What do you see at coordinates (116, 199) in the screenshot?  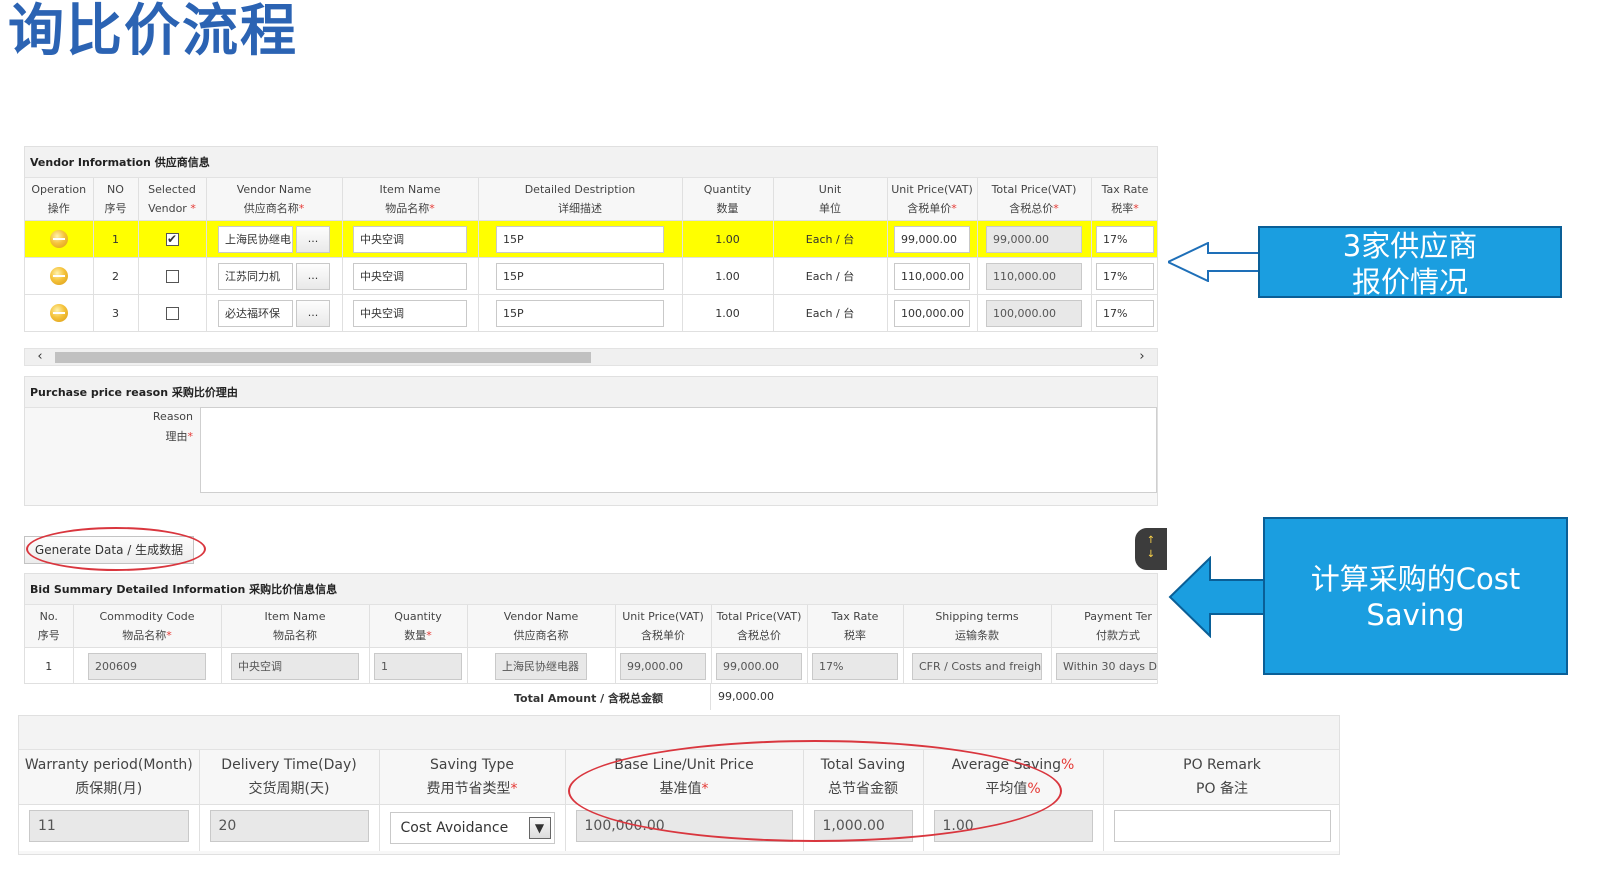 I see `col-no: NO 序号` at bounding box center [116, 199].